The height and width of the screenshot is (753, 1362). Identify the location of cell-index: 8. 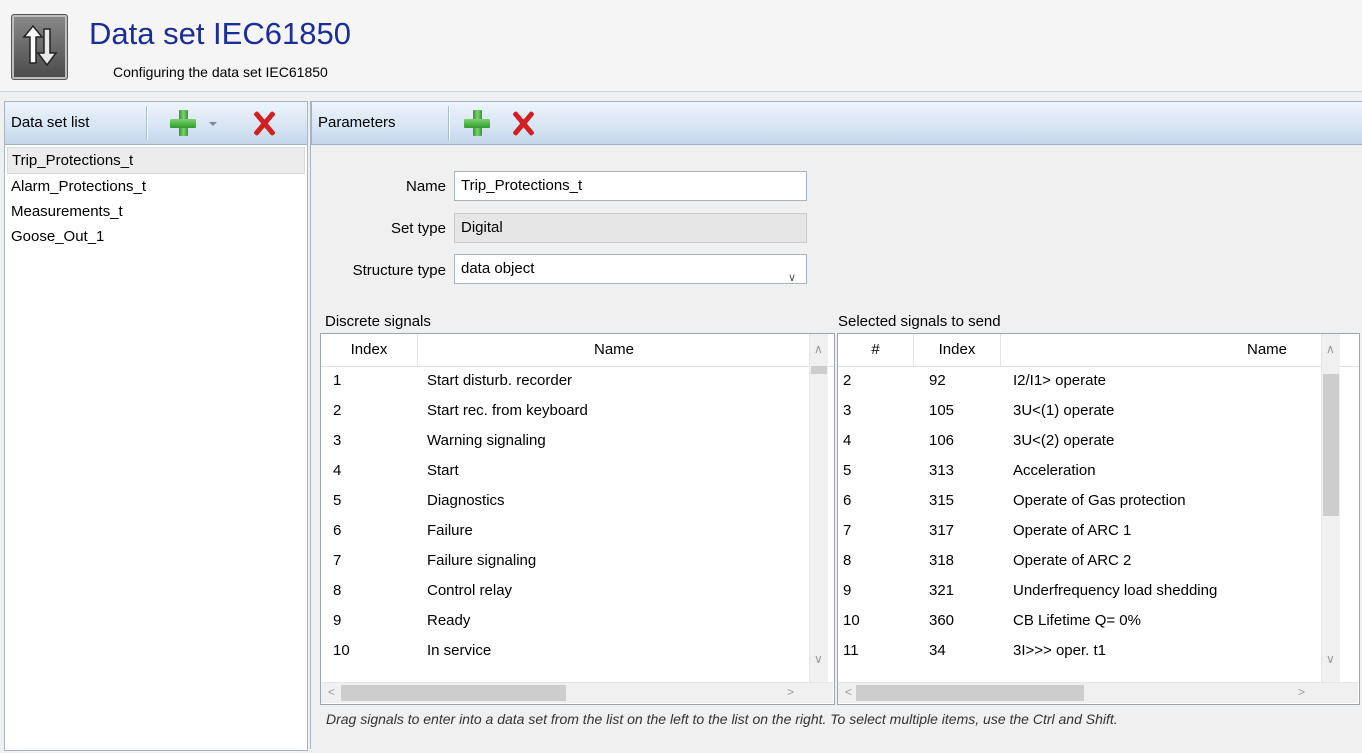
(337, 590).